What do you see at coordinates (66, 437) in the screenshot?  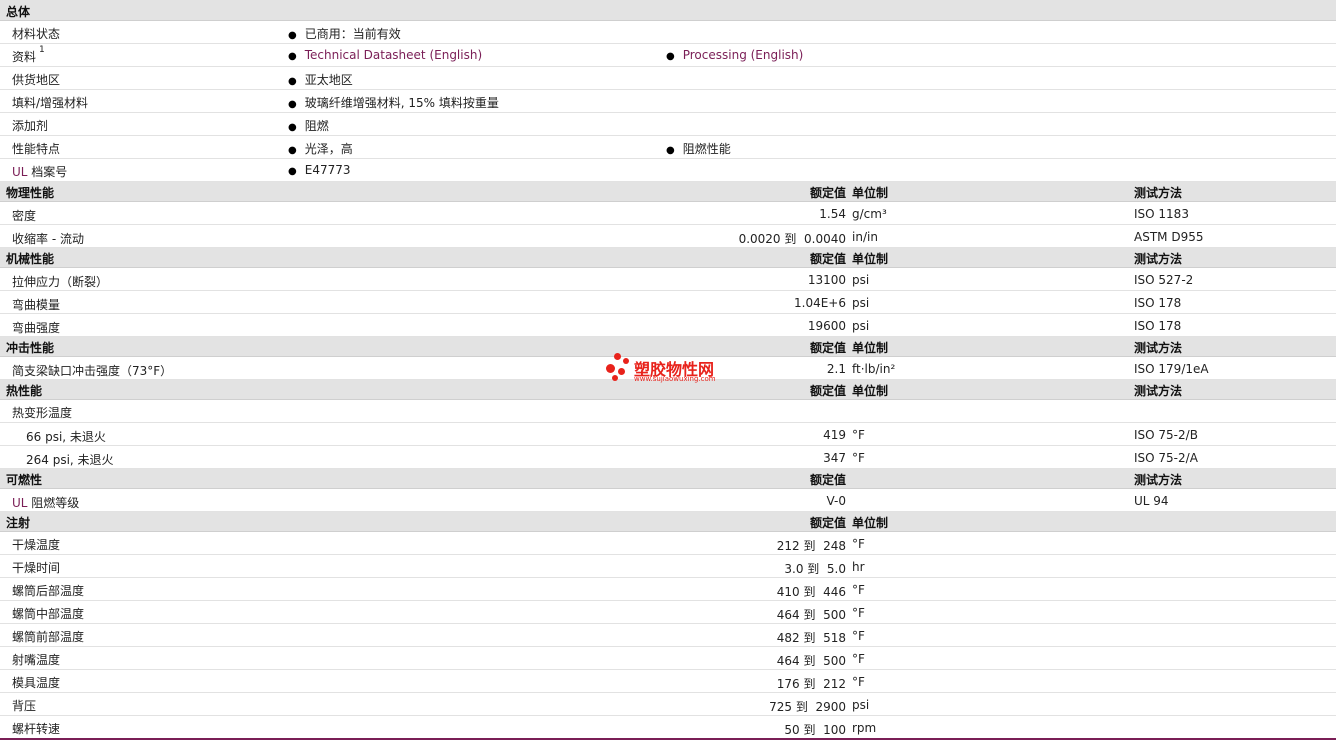 I see `property-label: 66 psi, 未退火` at bounding box center [66, 437].